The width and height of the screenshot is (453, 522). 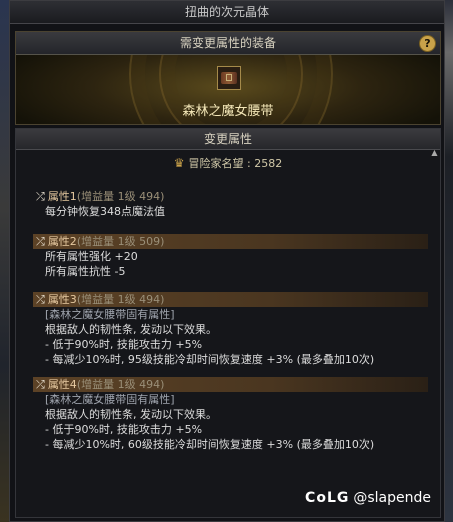 I want to click on attribute-header: ⤮ 属性2(增益量 1级 509), so click(x=230, y=241).